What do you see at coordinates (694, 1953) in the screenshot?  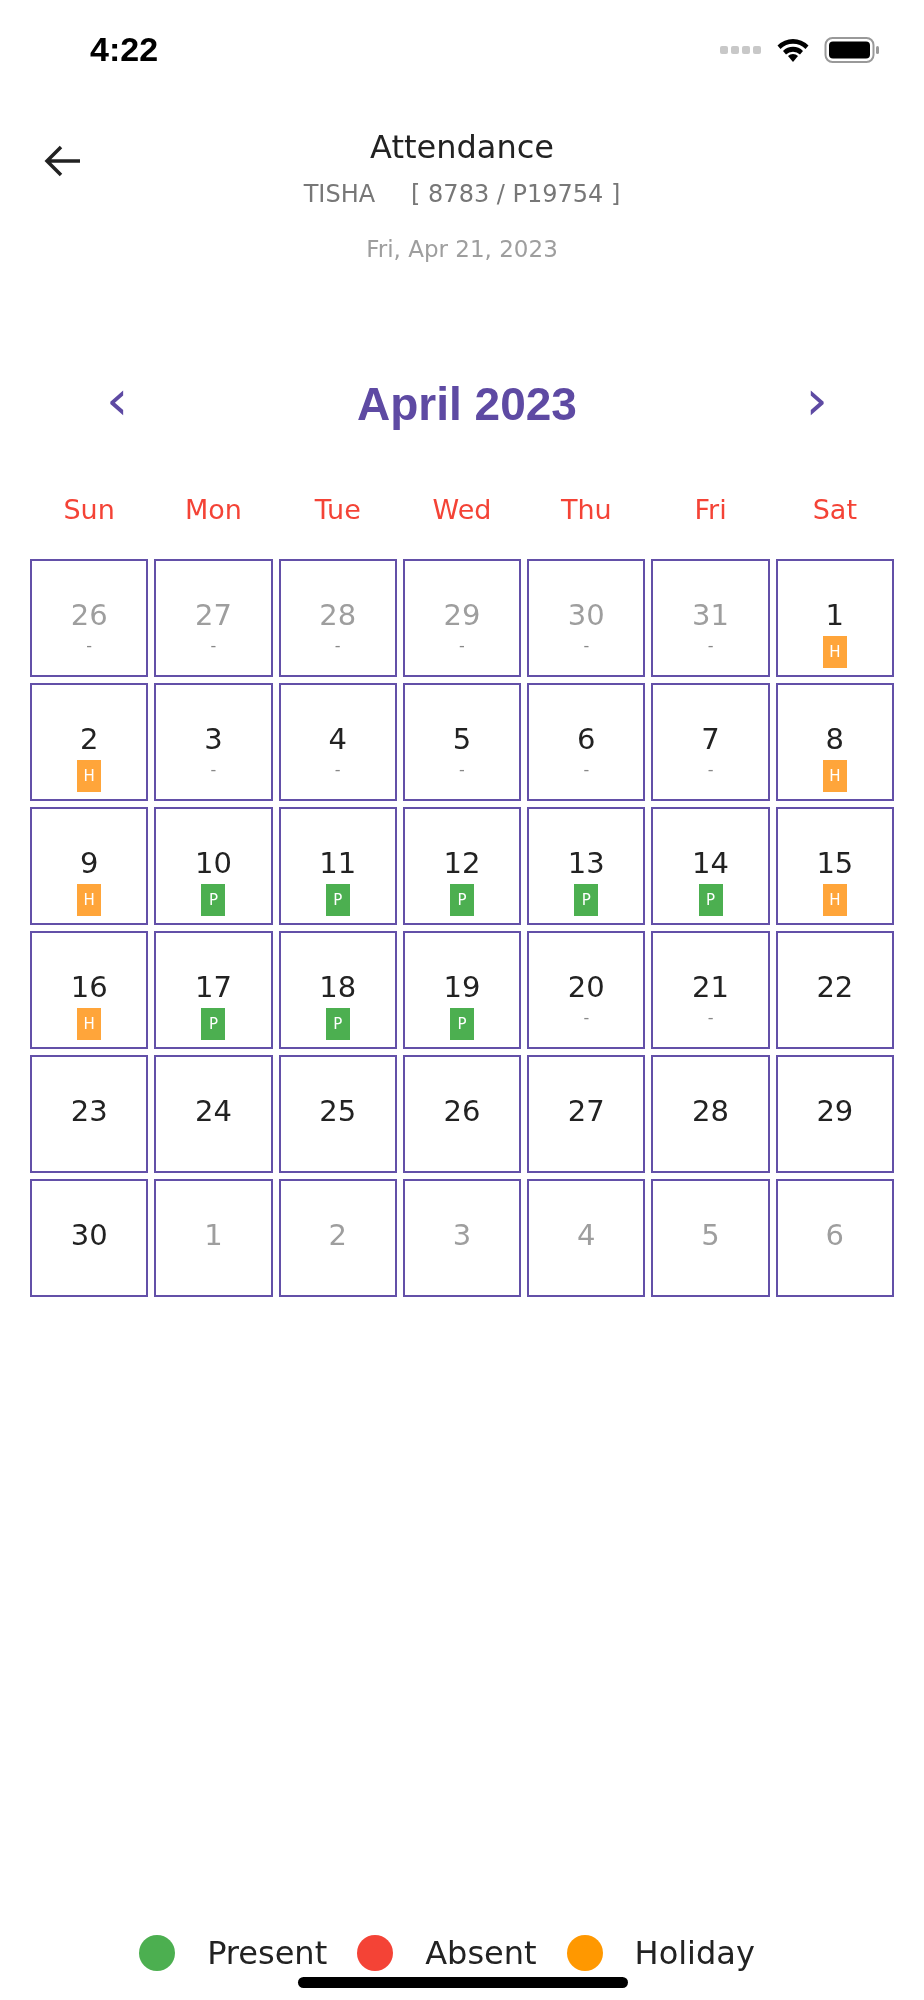 I see `legend-label: Holiday` at bounding box center [694, 1953].